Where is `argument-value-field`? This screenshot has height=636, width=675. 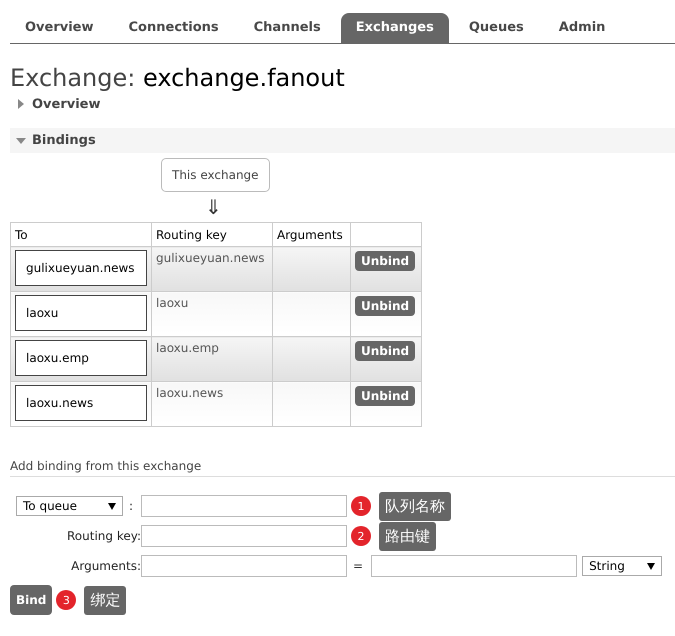 argument-value-field is located at coordinates (474, 566).